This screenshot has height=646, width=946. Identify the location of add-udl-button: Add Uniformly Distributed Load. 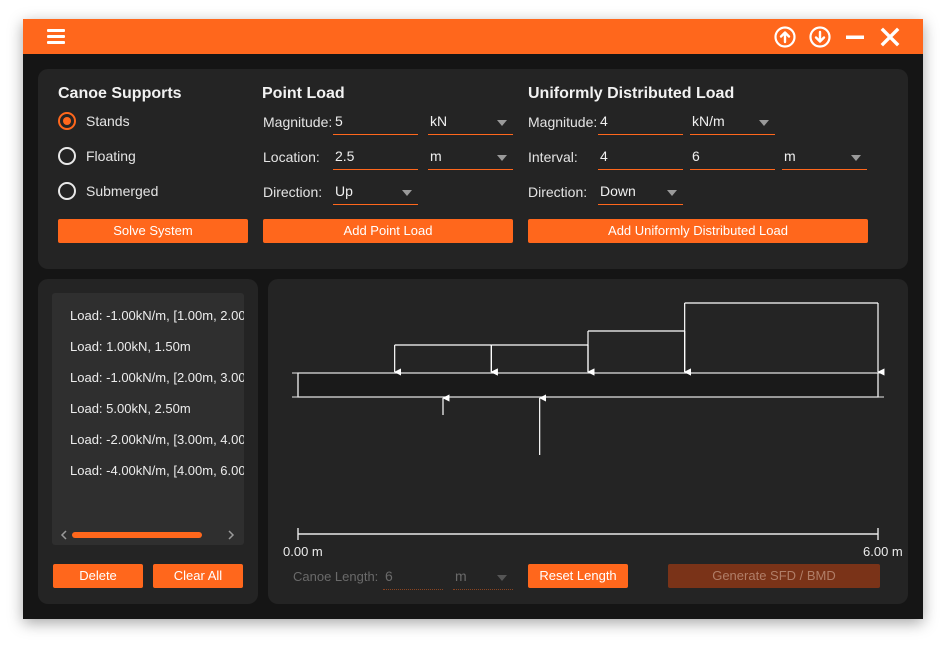
(698, 231).